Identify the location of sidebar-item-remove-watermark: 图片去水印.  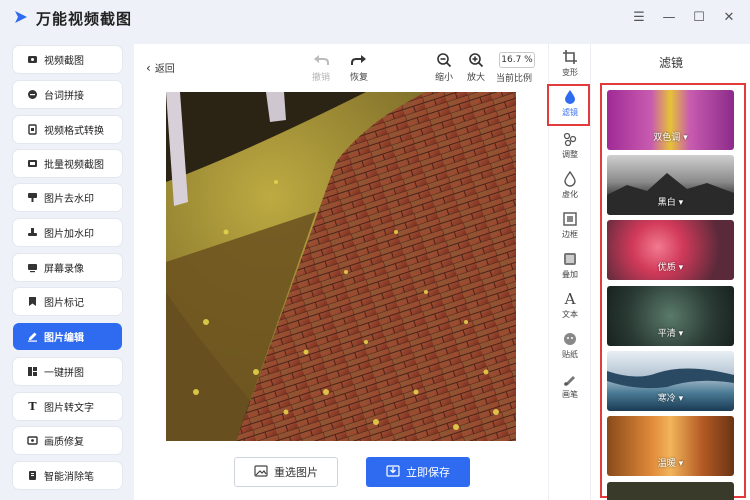
(67, 197).